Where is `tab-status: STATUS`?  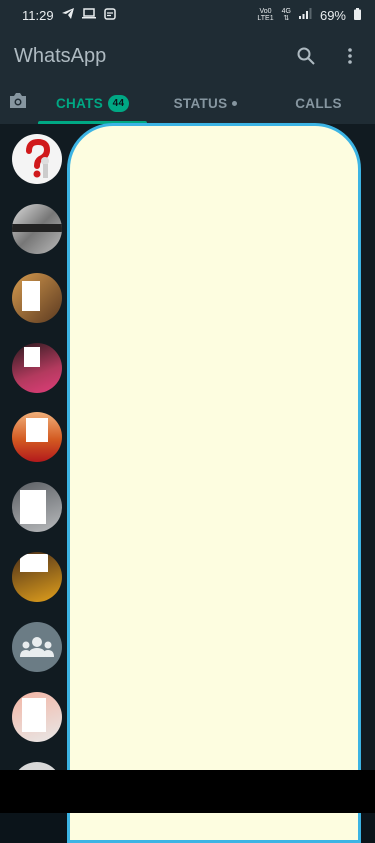
tab-status: STATUS is located at coordinates (205, 103).